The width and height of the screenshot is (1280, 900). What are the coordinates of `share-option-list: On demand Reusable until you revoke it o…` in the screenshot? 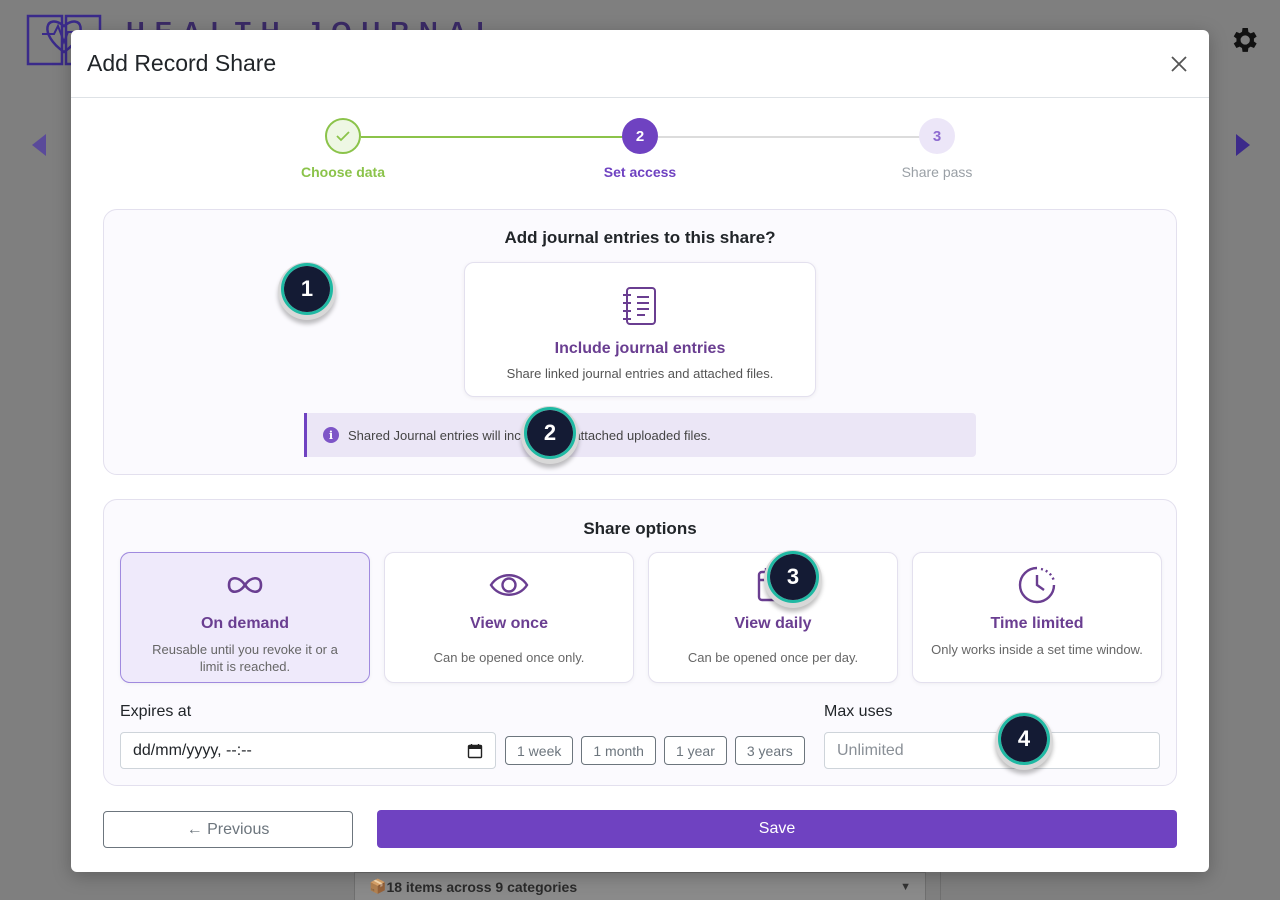 It's located at (641, 617).